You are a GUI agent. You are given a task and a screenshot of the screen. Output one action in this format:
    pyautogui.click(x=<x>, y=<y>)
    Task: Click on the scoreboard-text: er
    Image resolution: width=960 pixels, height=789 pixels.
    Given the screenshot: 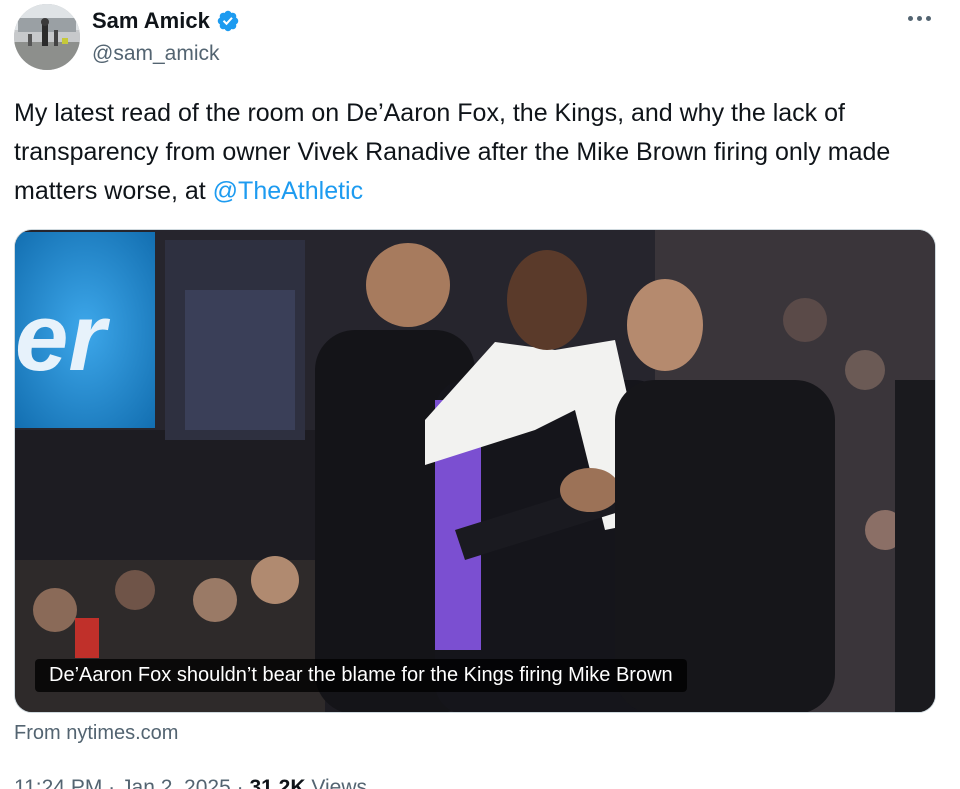 What is the action you would take?
    pyautogui.click(x=62, y=337)
    